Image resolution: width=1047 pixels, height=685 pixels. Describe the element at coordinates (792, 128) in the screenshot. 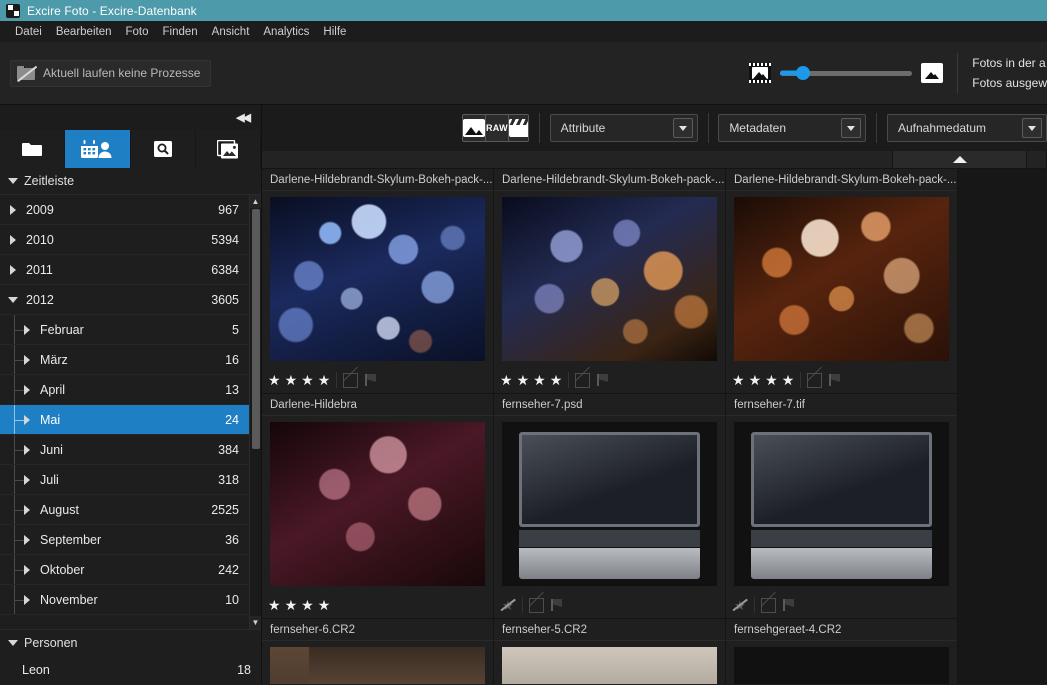

I see `dropdown-metadaten: Metadaten` at that location.